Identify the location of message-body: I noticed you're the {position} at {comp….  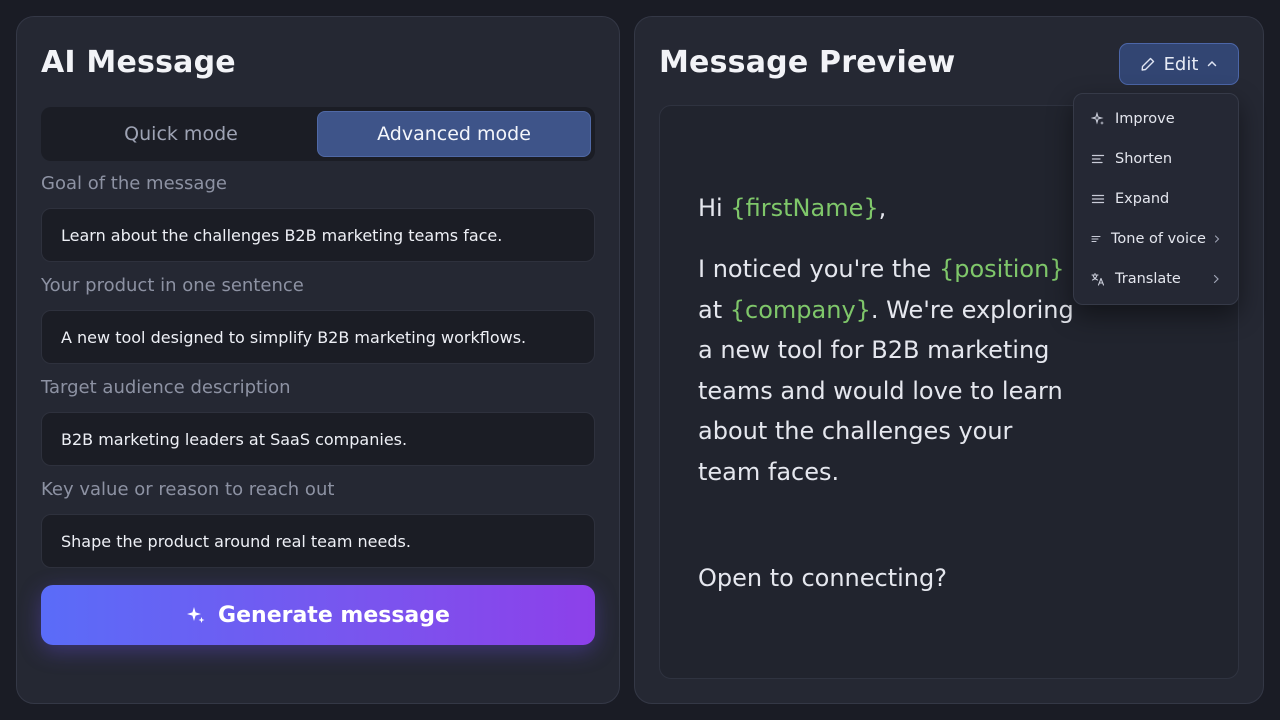
(888, 370).